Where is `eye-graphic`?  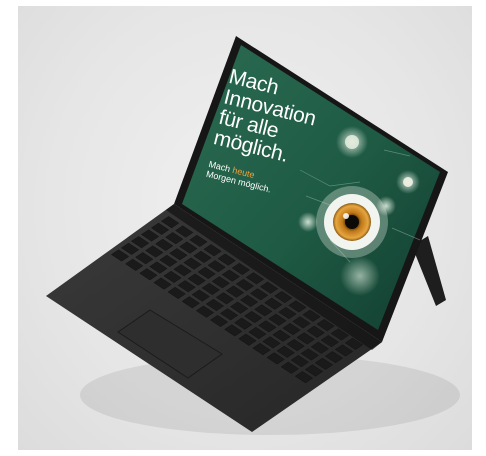
eye-graphic is located at coordinates (352, 222).